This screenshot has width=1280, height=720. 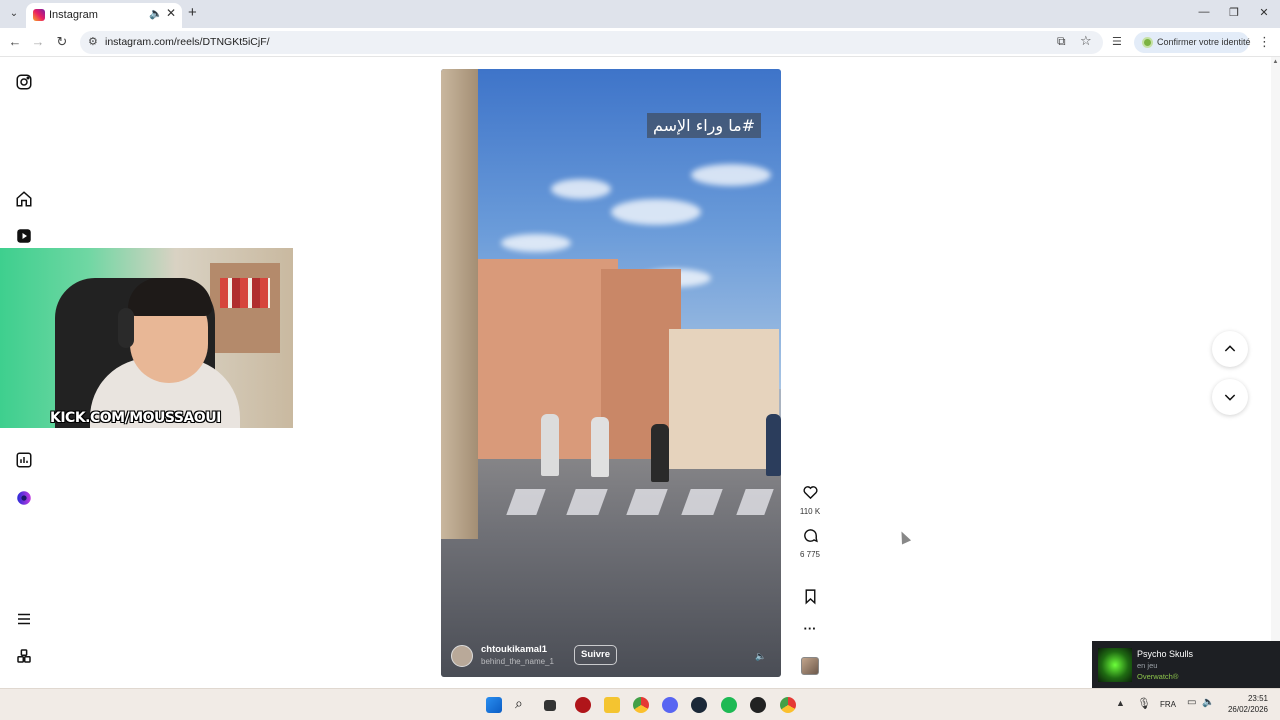 I want to click on tab-search-icon: ☰, so click(x=1117, y=41).